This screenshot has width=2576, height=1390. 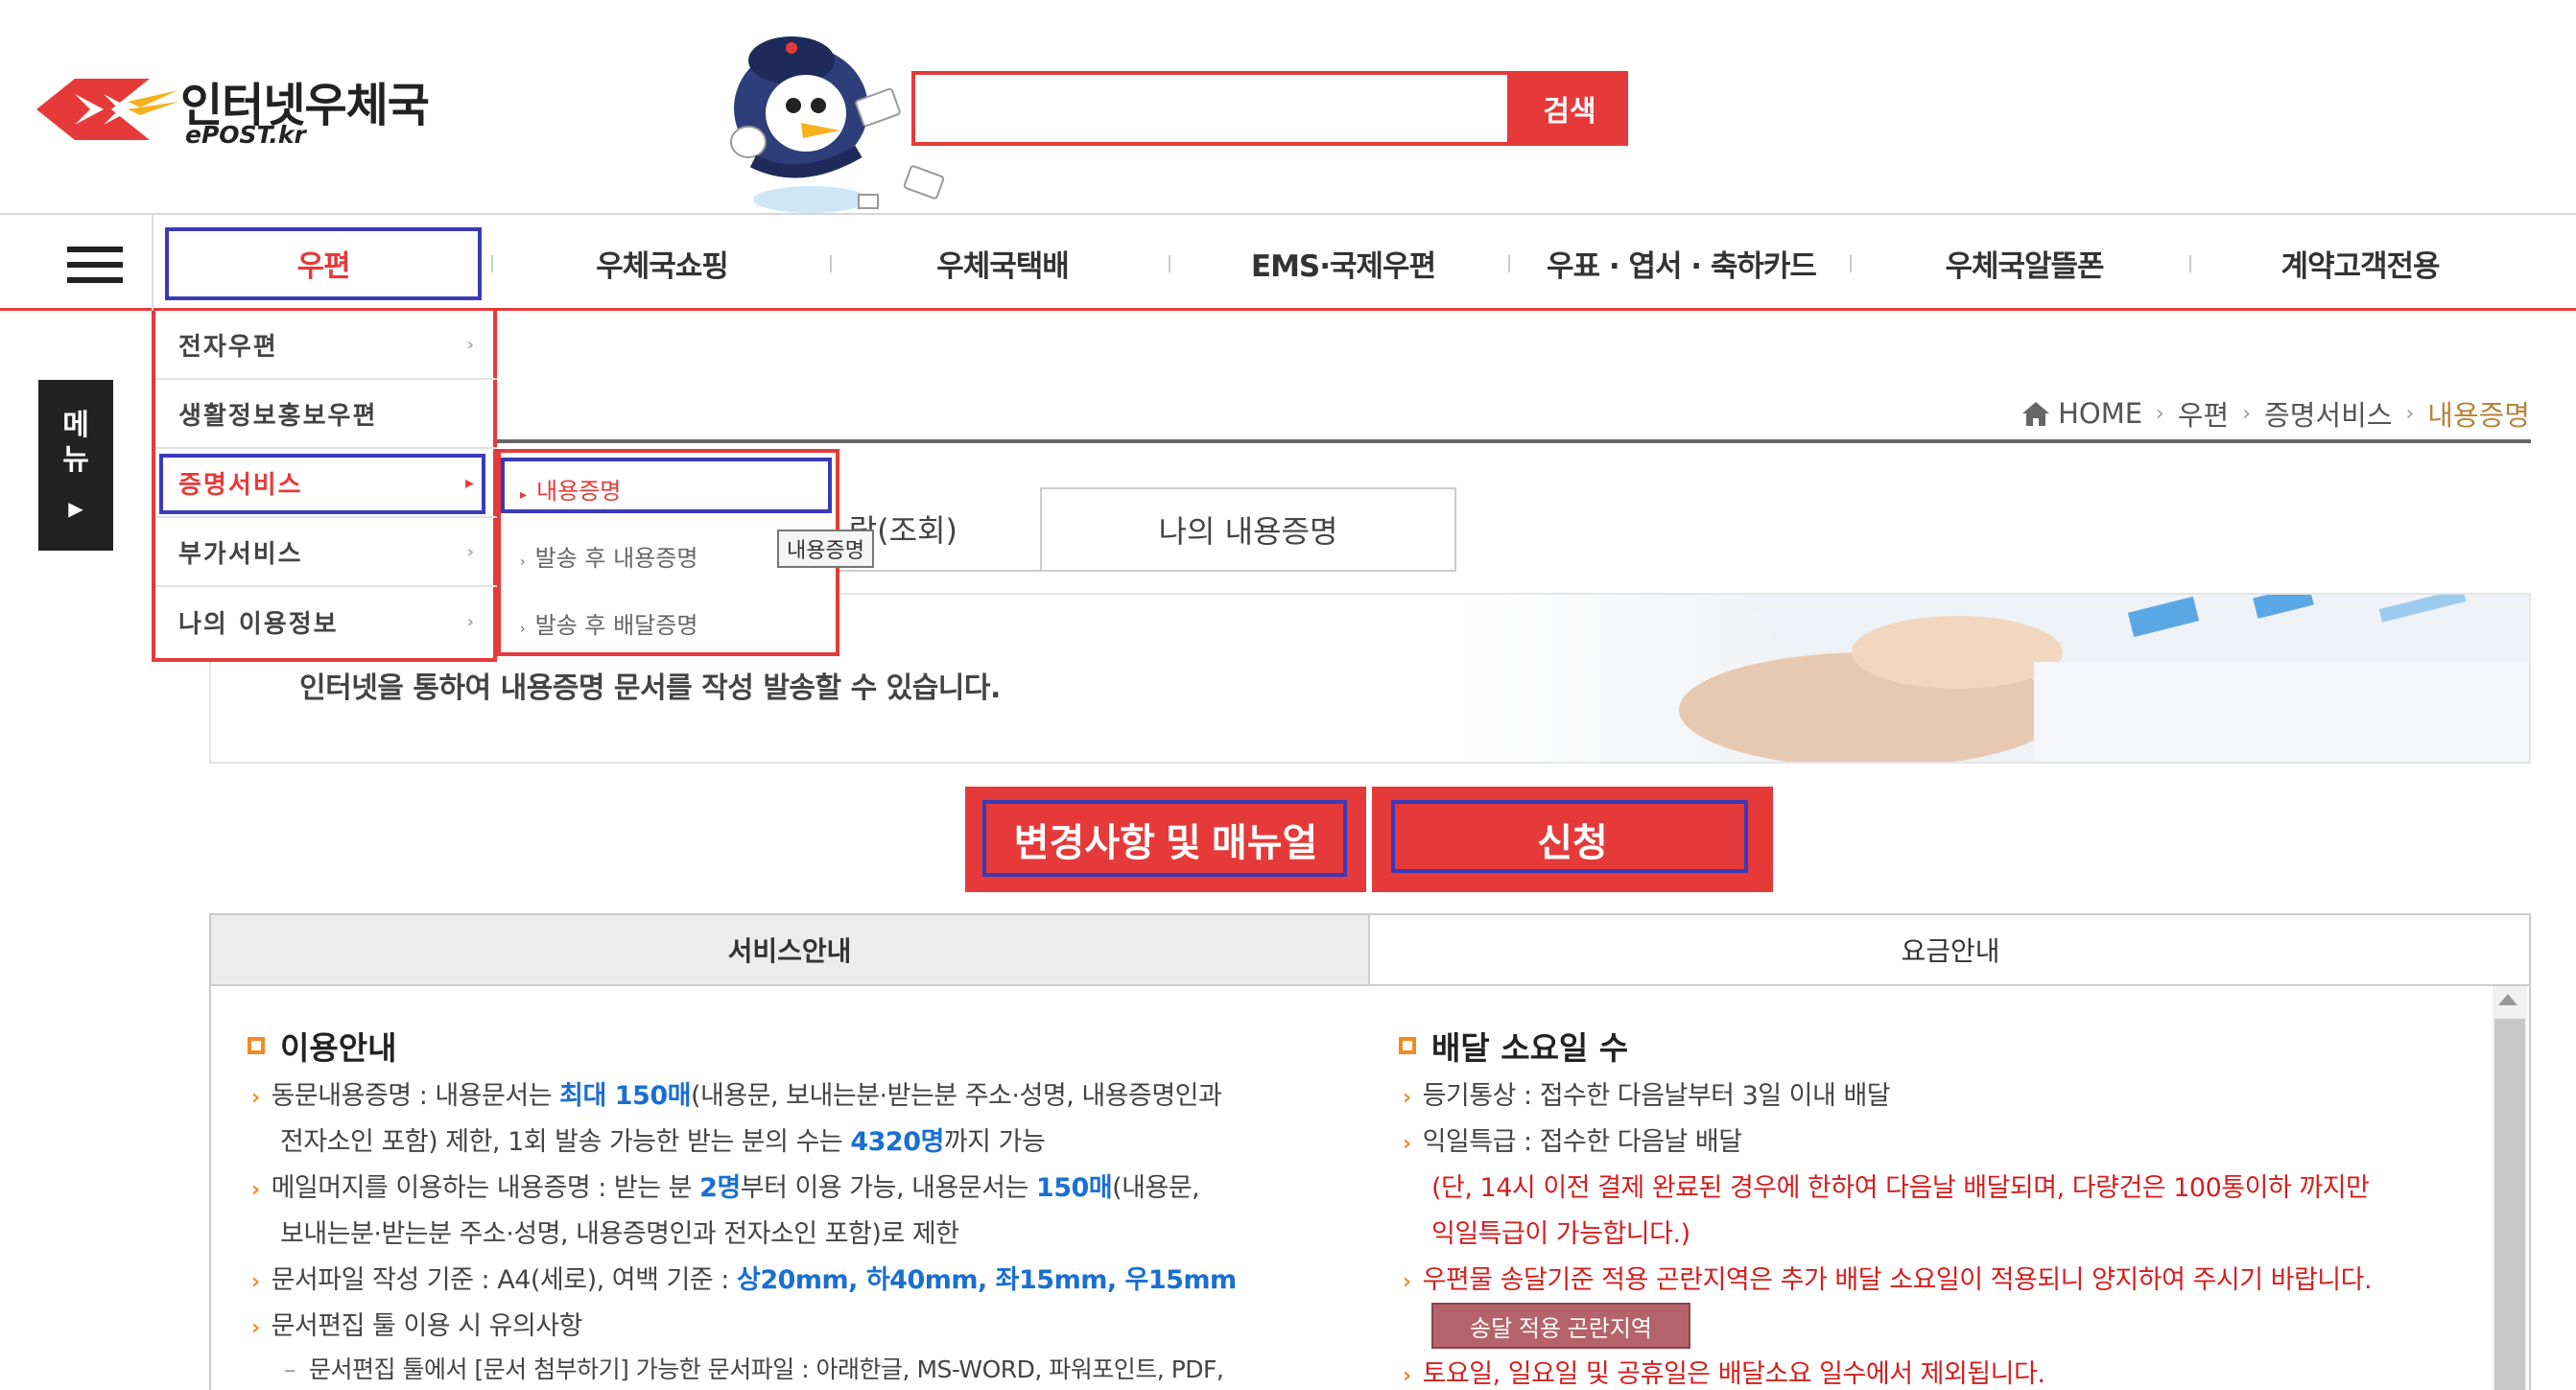 What do you see at coordinates (1682, 263) in the screenshot?
I see `gnb-item-stamps: 우표 · 엽서 · 축하카드` at bounding box center [1682, 263].